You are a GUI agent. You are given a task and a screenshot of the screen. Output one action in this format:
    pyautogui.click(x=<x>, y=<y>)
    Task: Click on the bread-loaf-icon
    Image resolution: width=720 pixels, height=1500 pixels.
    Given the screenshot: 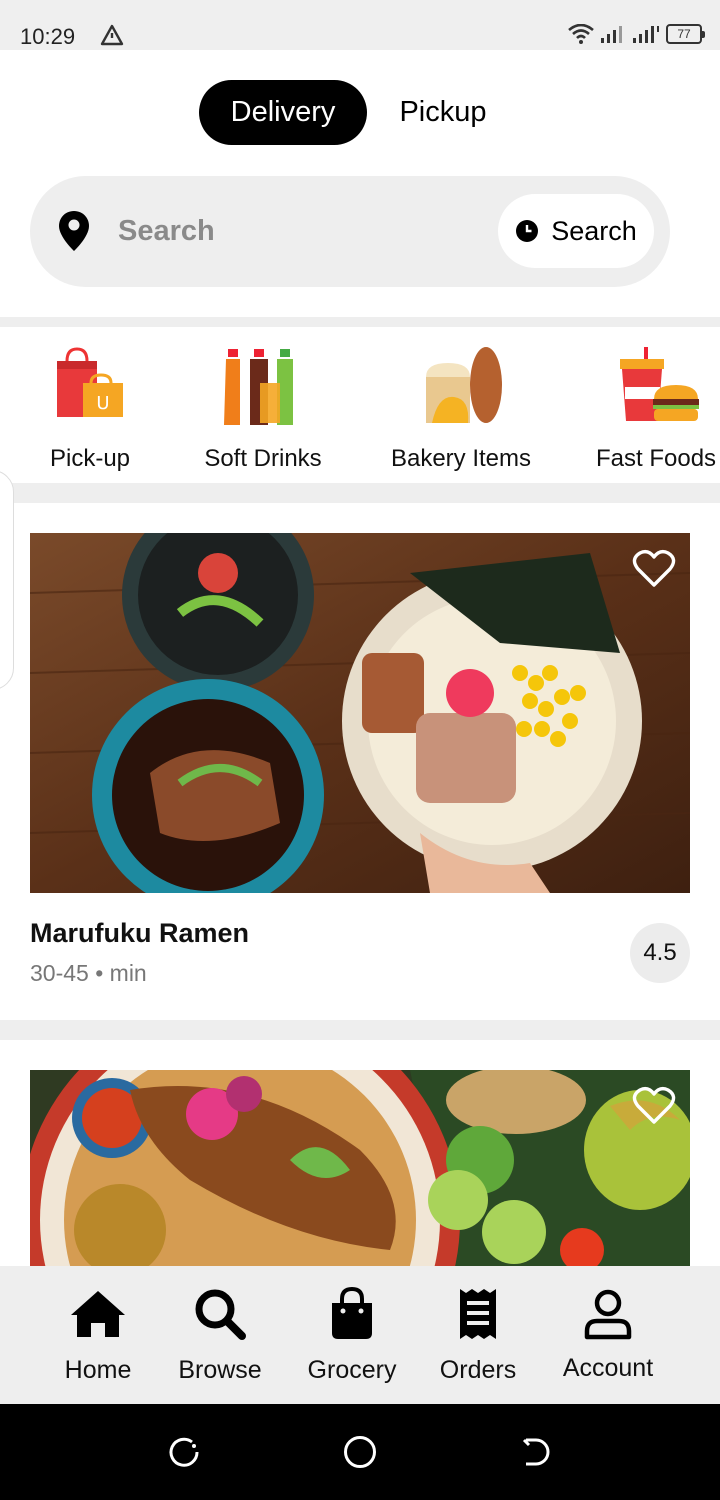 What is the action you would take?
    pyautogui.click(x=461, y=387)
    